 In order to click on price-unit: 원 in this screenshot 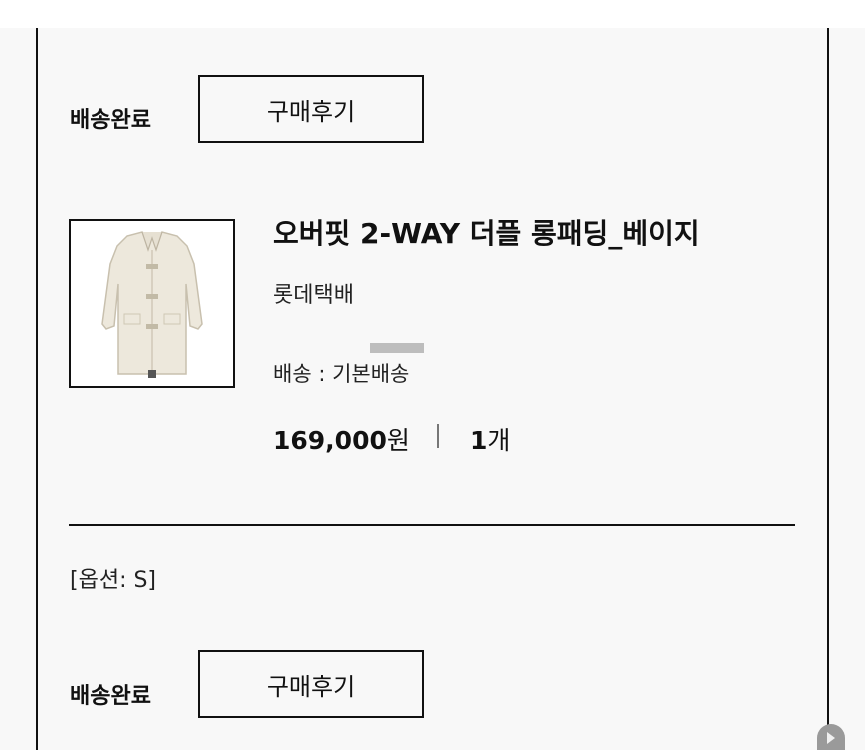, I will do `click(398, 440)`.